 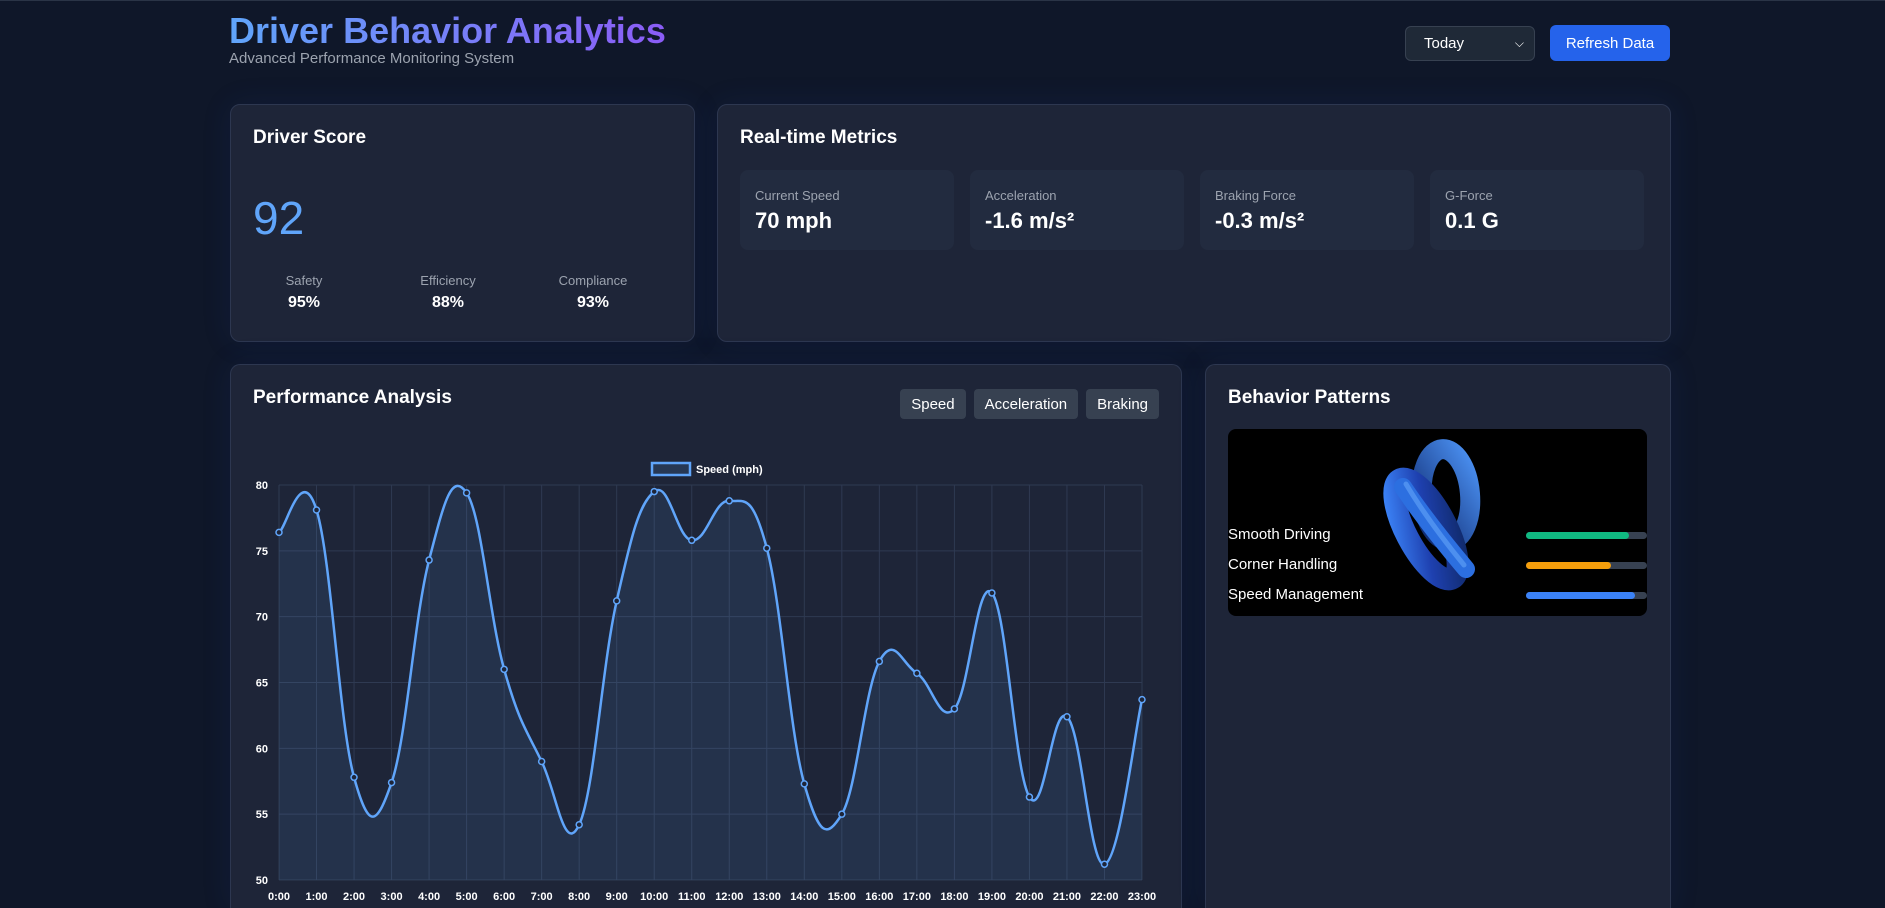 I want to click on metric-value: -0.3 m/s², so click(x=1260, y=220).